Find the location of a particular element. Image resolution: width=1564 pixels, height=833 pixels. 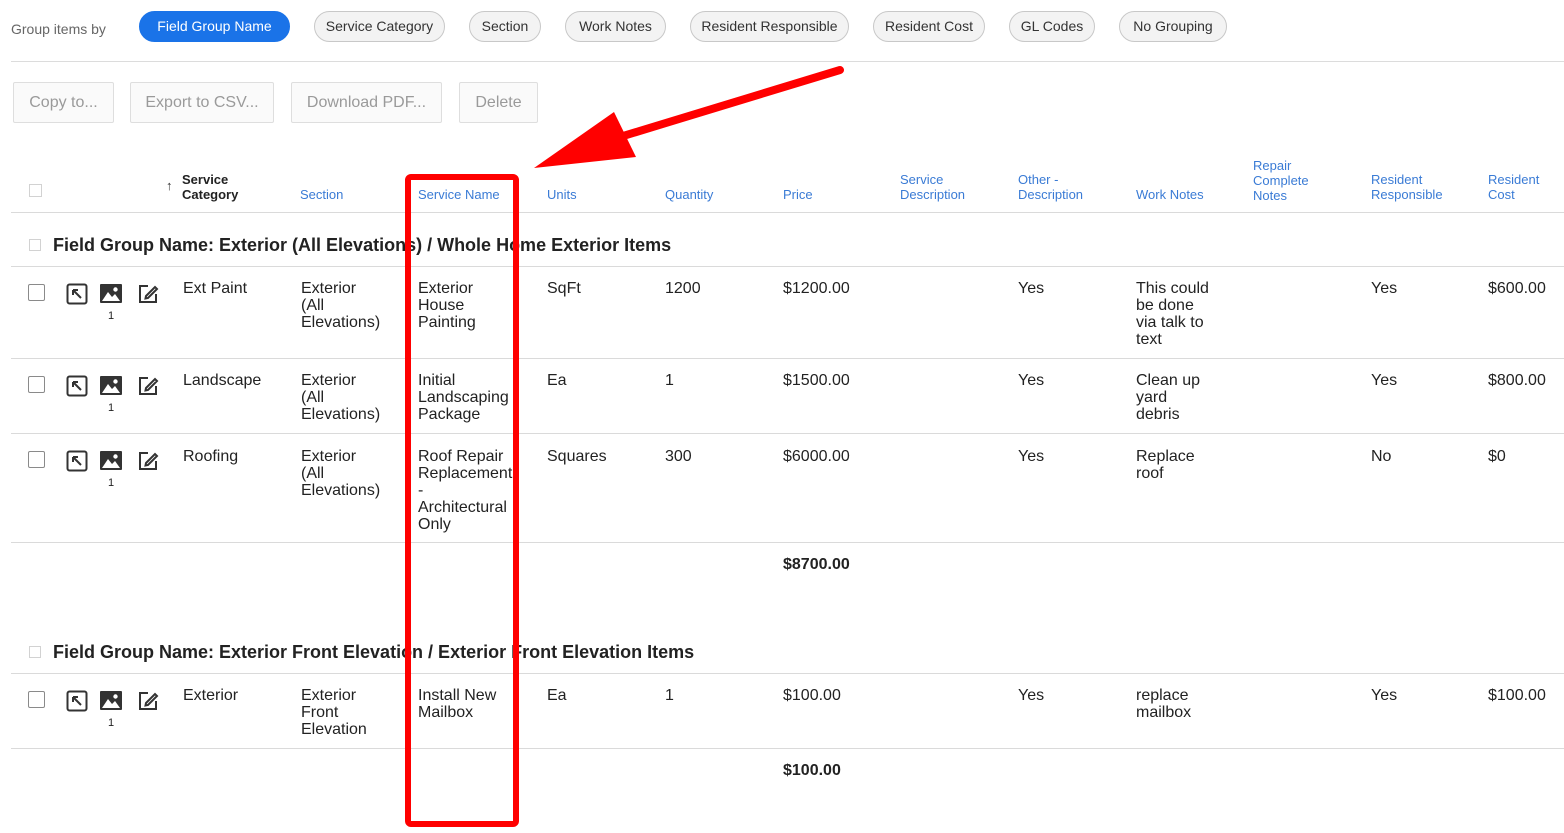

cell-work-notes: replace mailbox is located at coordinates (1164, 704).